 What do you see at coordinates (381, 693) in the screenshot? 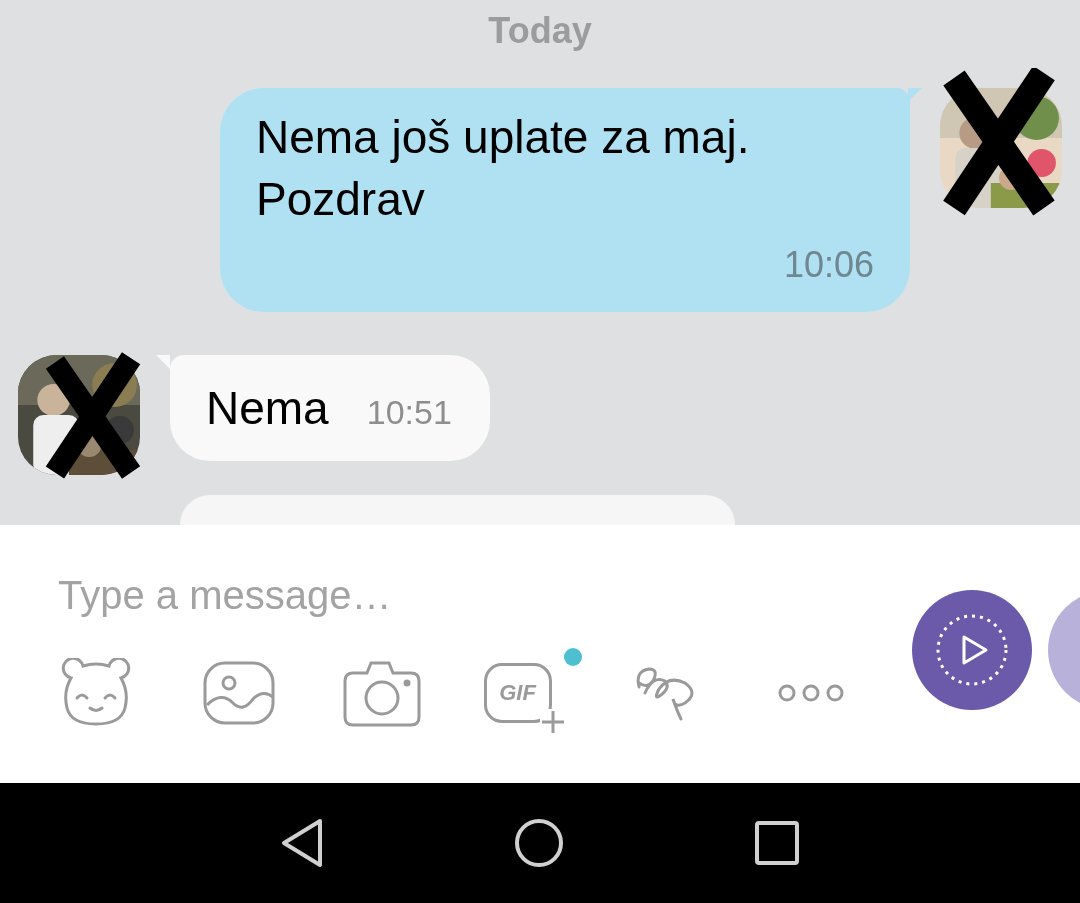
I see `camera-icon` at bounding box center [381, 693].